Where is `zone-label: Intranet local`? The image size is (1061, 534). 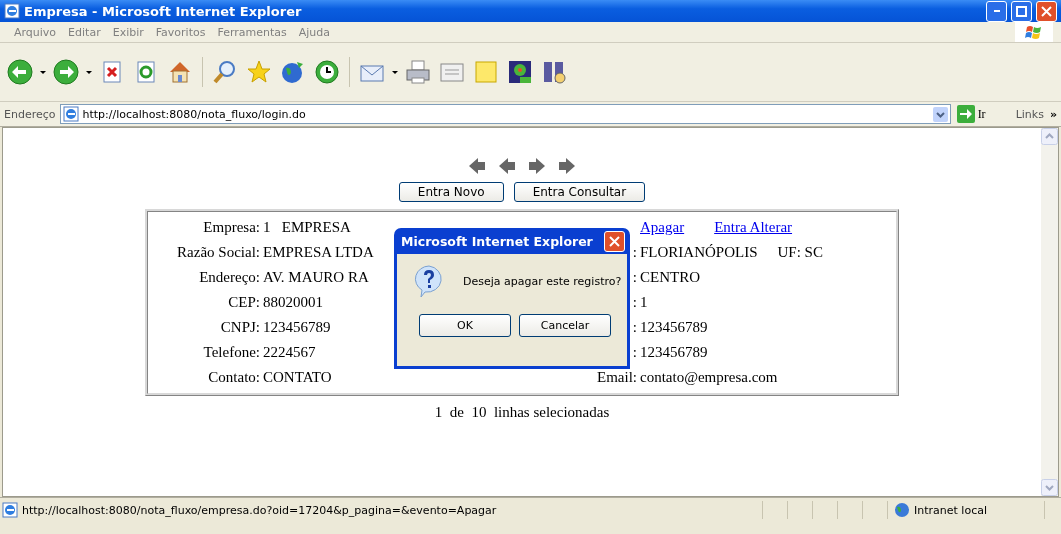 zone-label: Intranet local is located at coordinates (950, 510).